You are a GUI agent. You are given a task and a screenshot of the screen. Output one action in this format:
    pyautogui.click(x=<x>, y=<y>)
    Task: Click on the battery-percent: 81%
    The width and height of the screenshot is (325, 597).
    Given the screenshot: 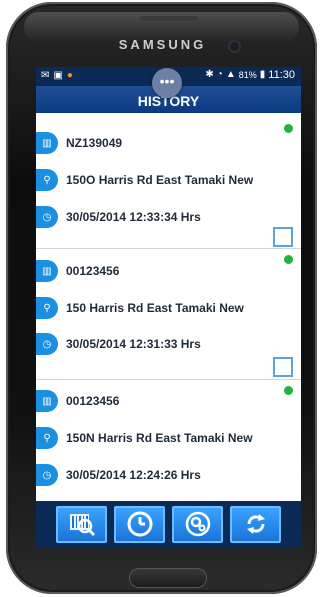 What is the action you would take?
    pyautogui.click(x=247, y=75)
    